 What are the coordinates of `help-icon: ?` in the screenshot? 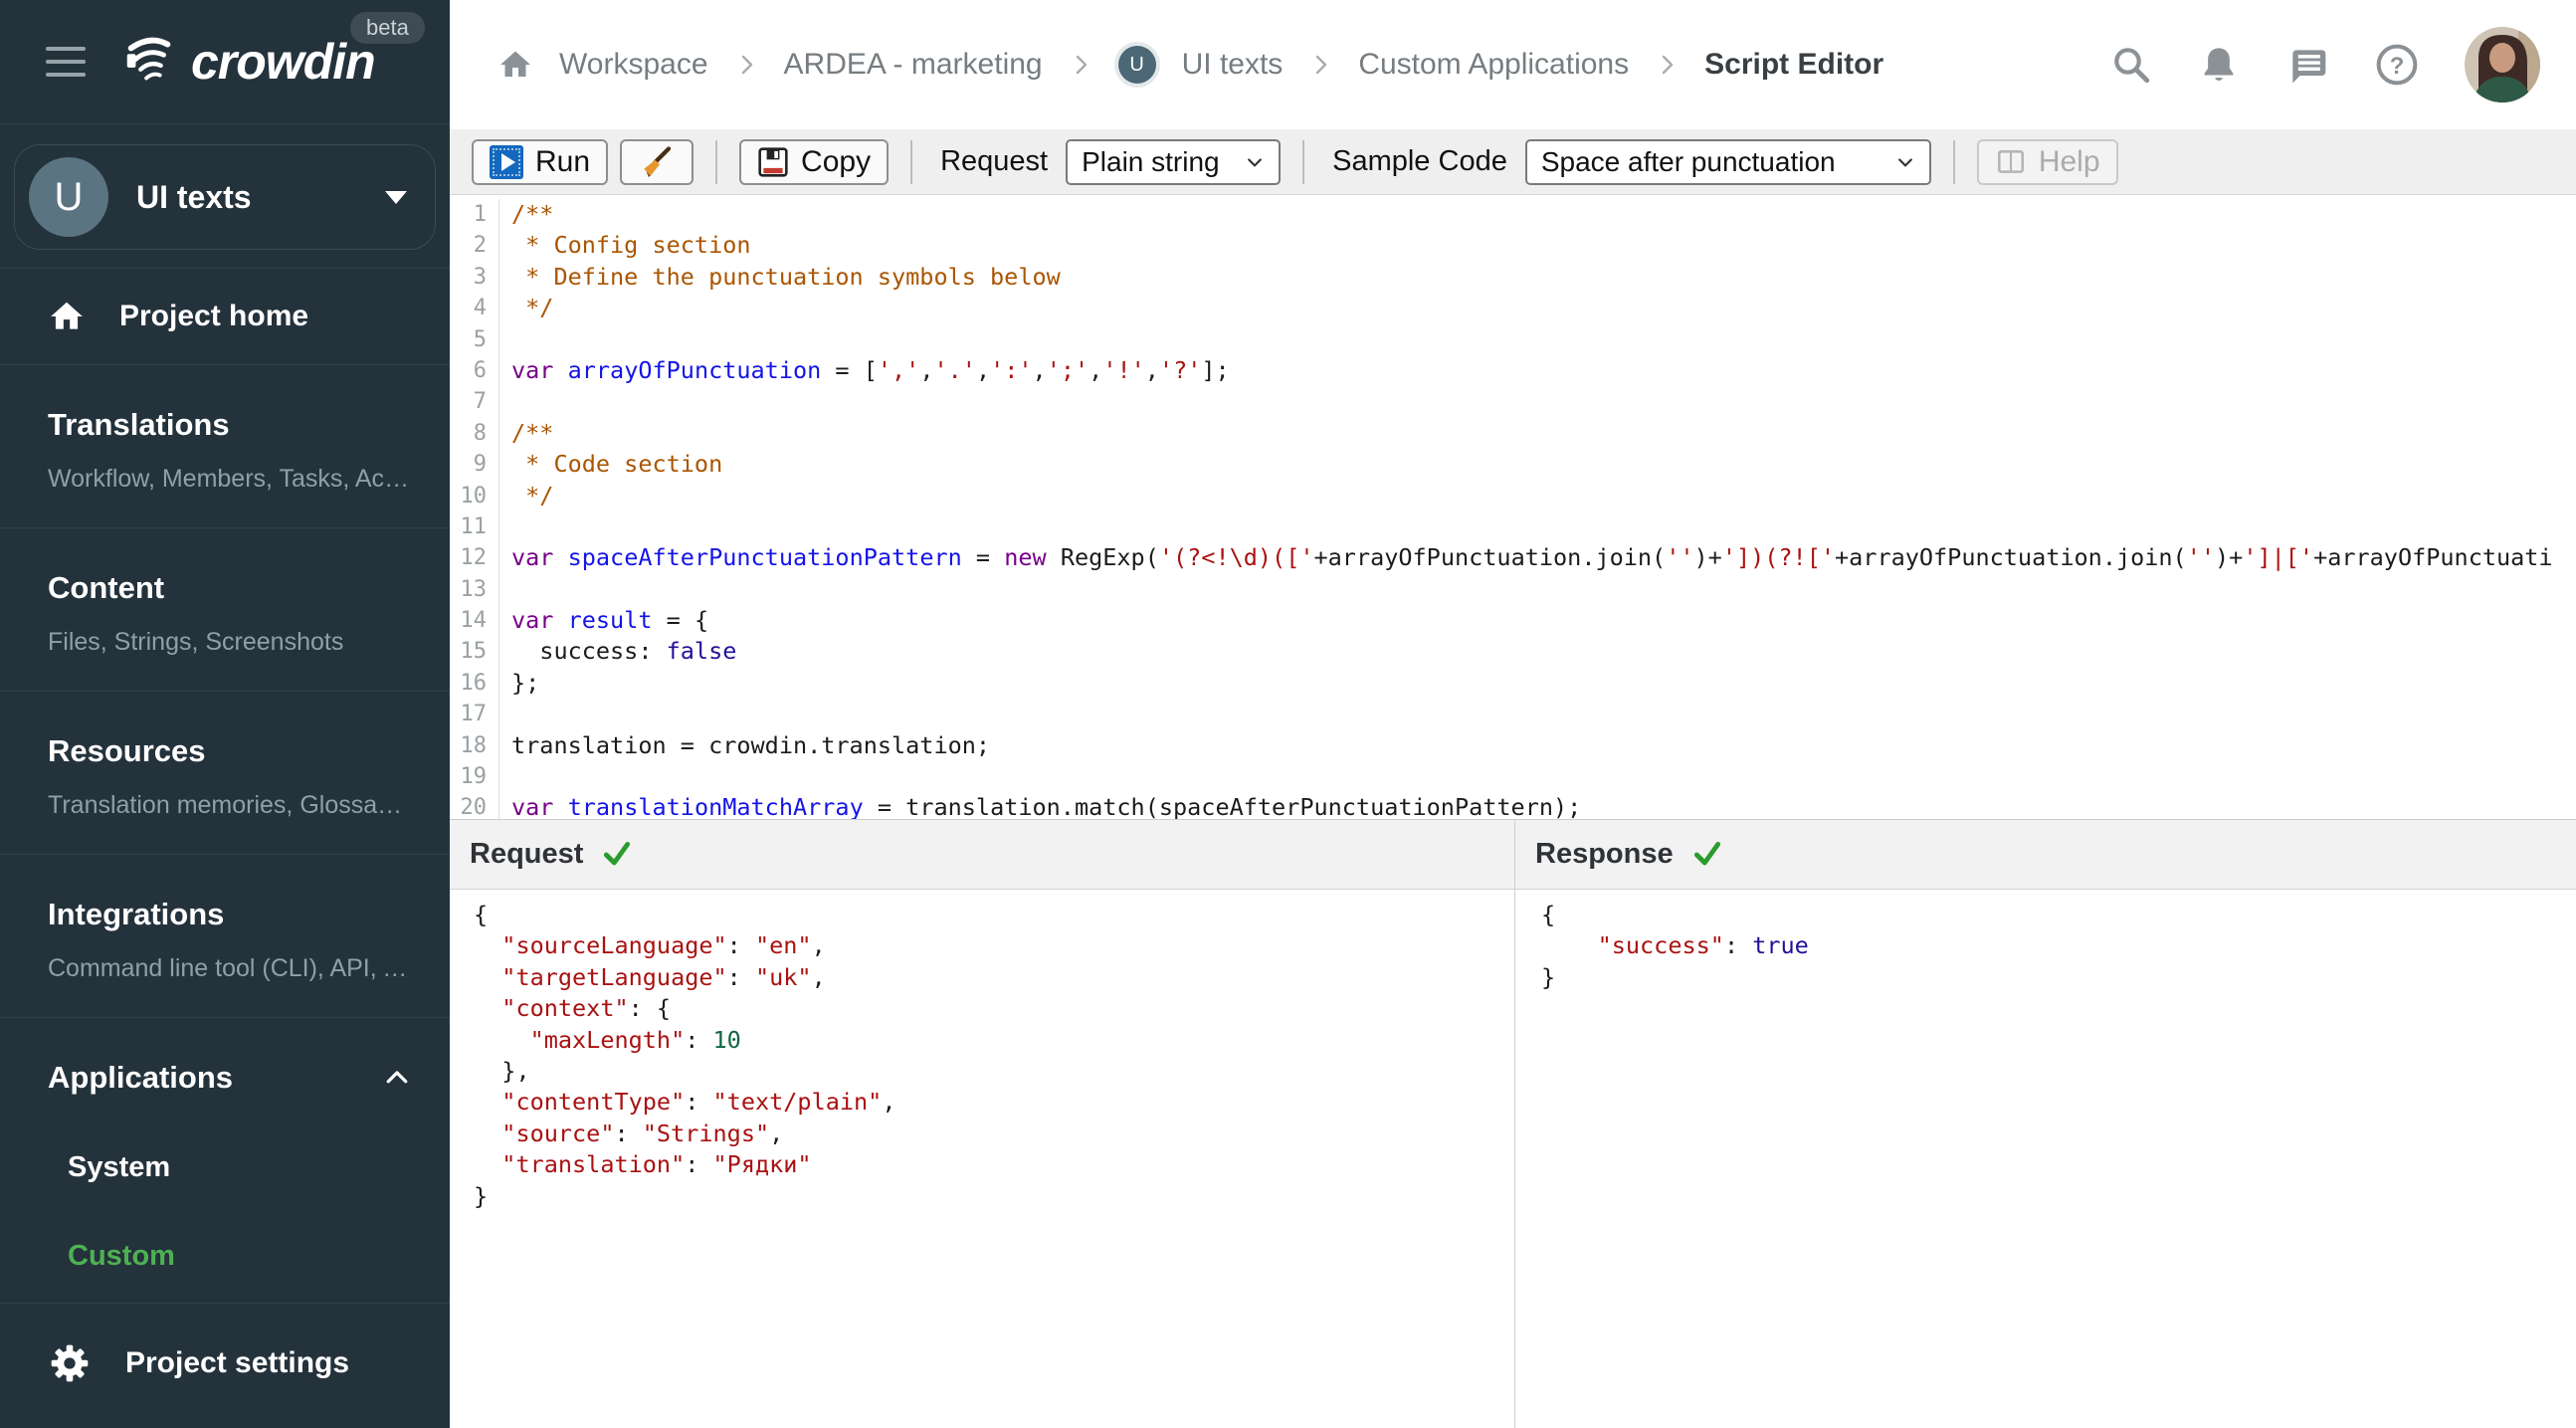 It's located at (2397, 65).